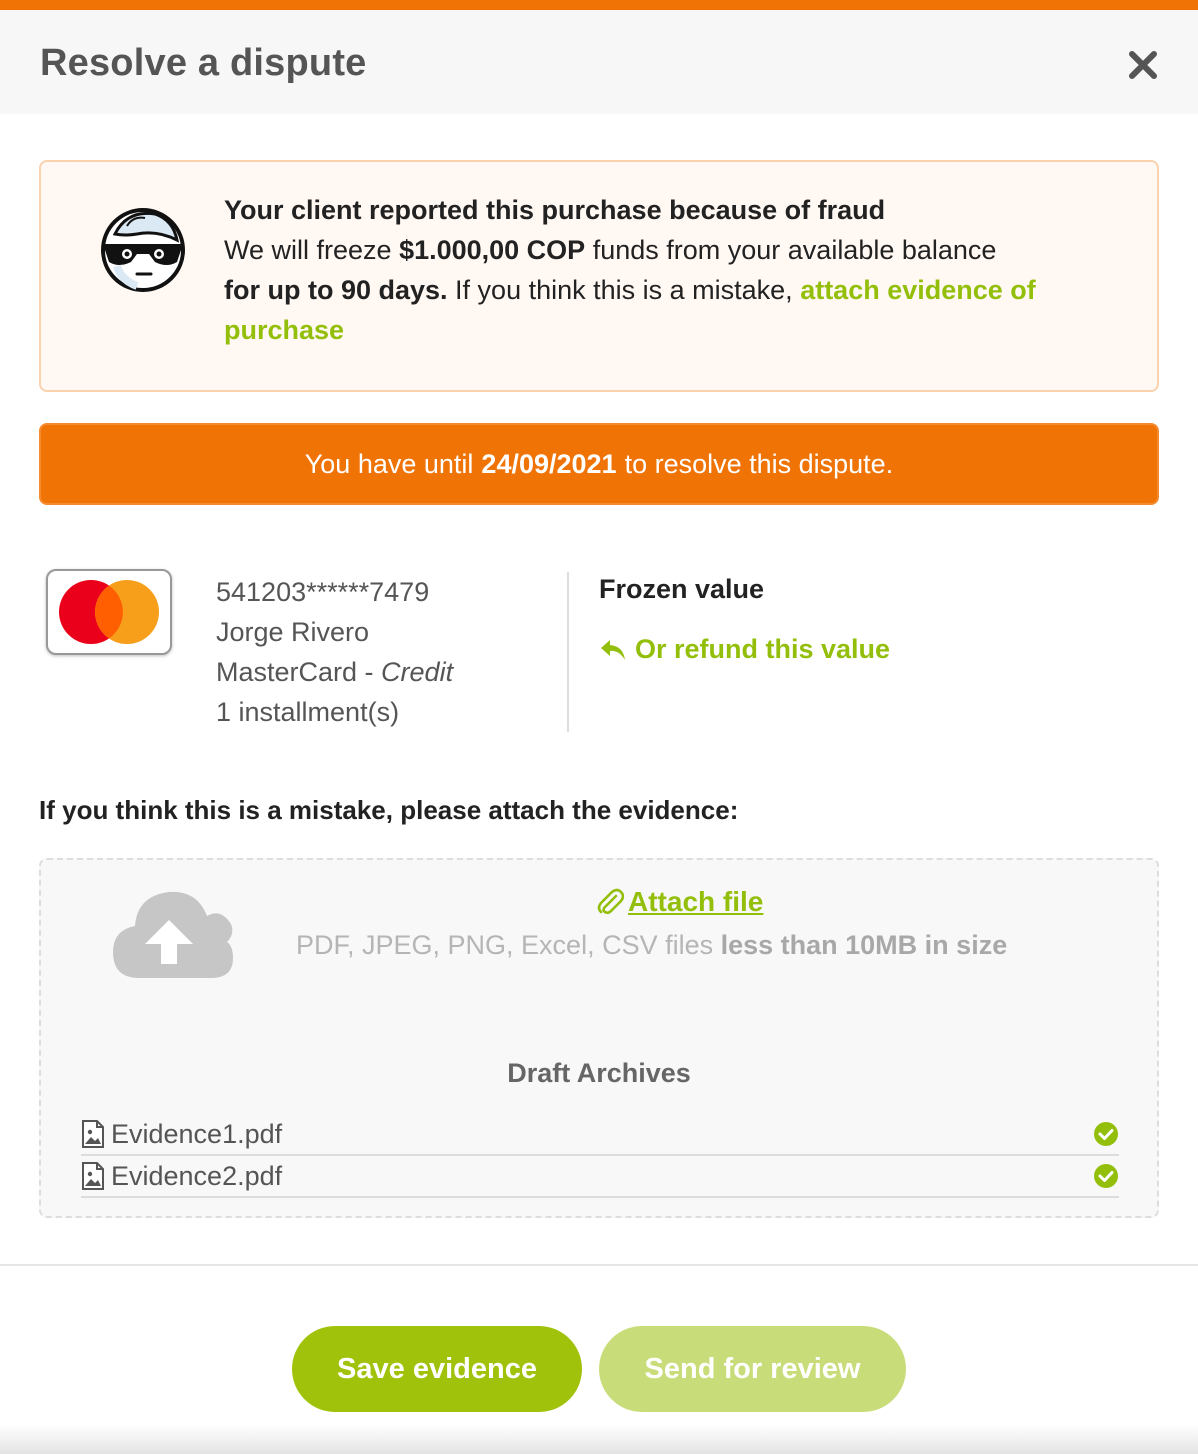 The width and height of the screenshot is (1198, 1454). What do you see at coordinates (299, 672) in the screenshot?
I see `card-brand: MasterCard -` at bounding box center [299, 672].